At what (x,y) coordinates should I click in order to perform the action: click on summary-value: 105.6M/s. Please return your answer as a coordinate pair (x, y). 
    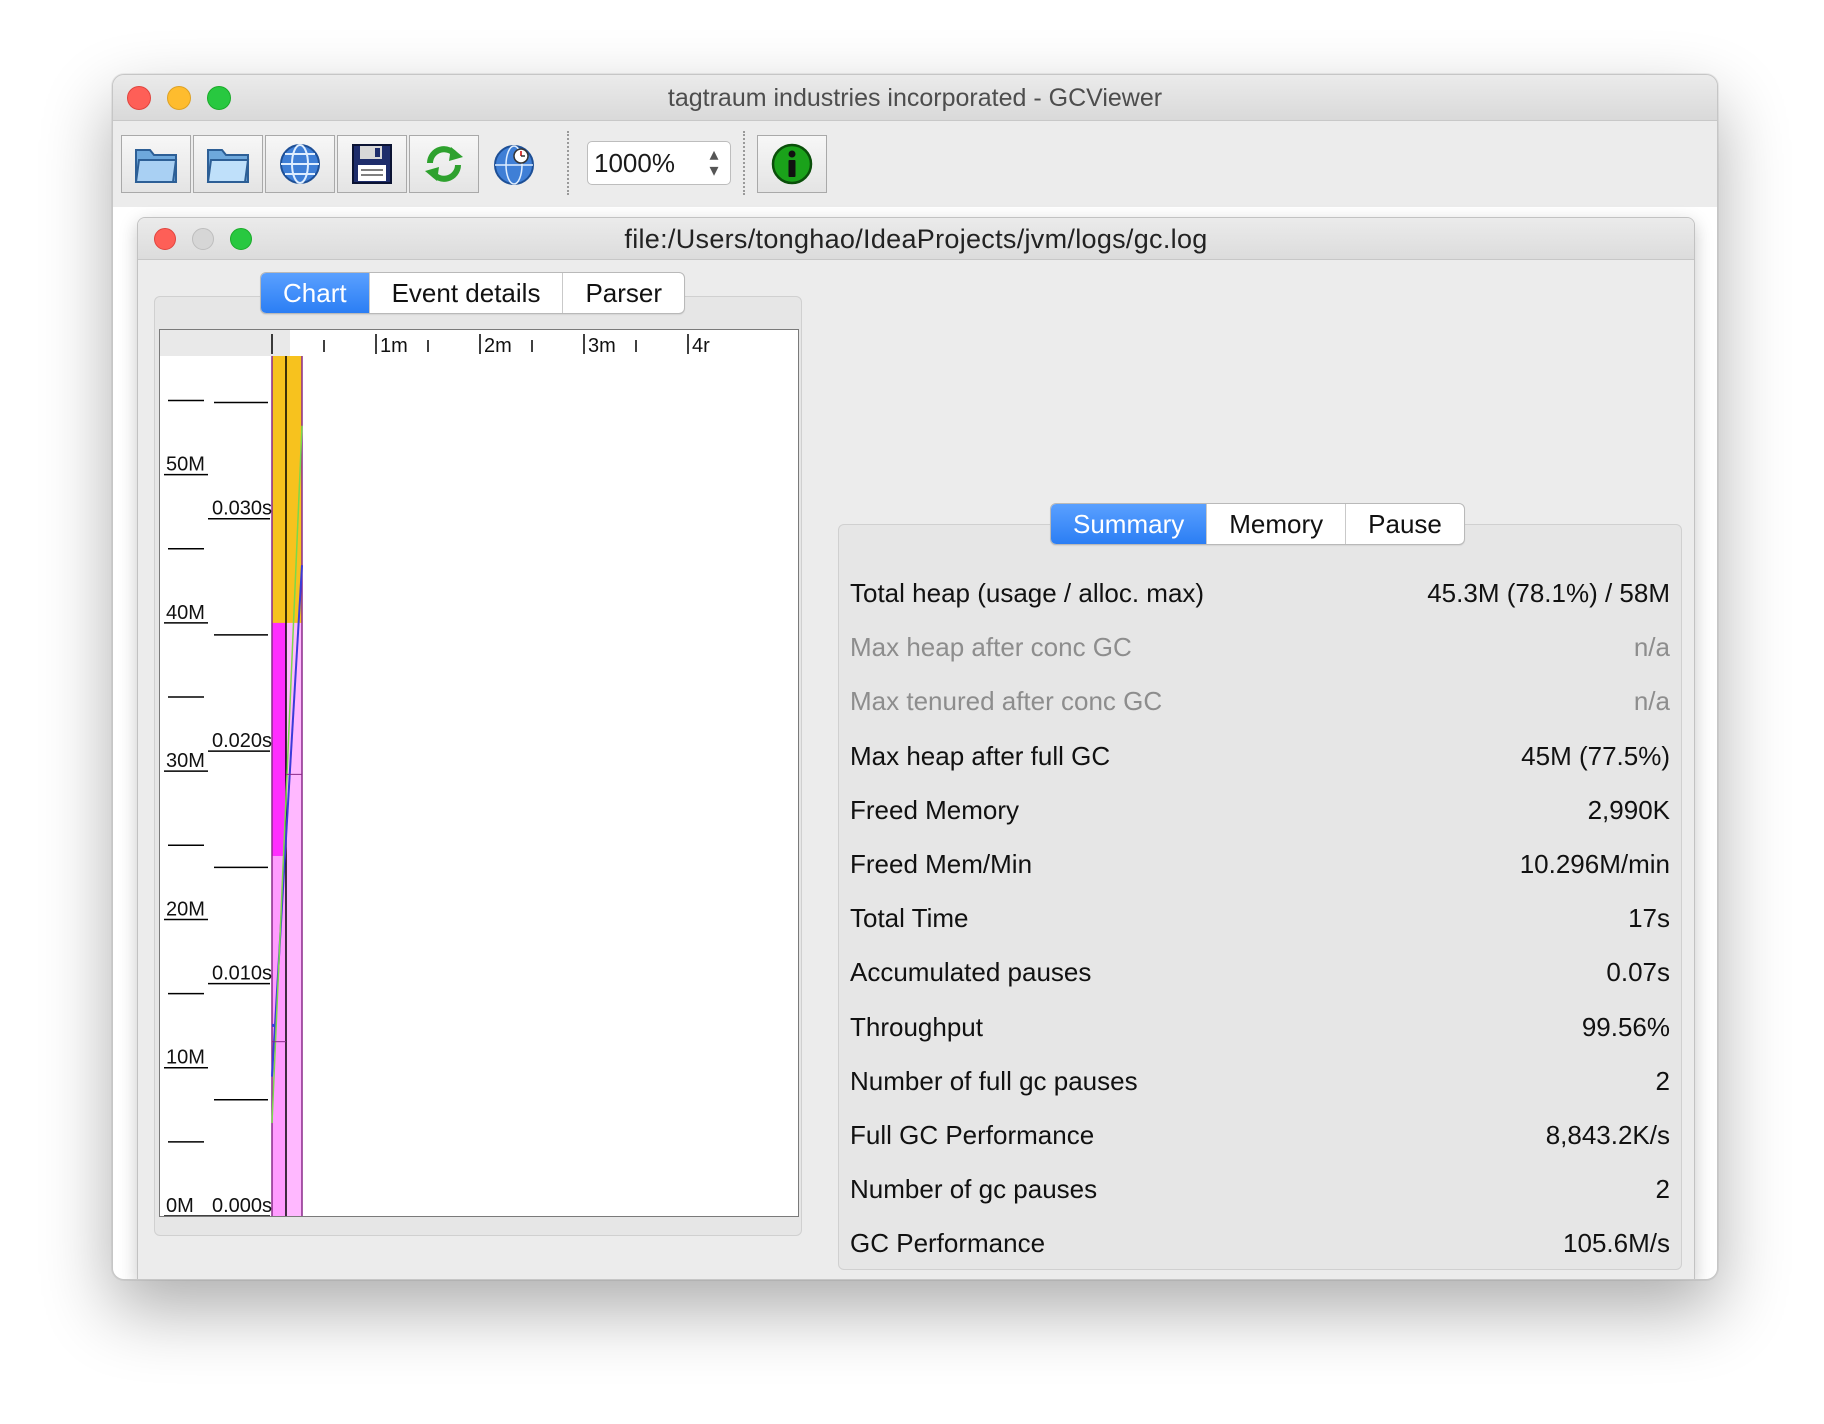
    Looking at the image, I should click on (1616, 1243).